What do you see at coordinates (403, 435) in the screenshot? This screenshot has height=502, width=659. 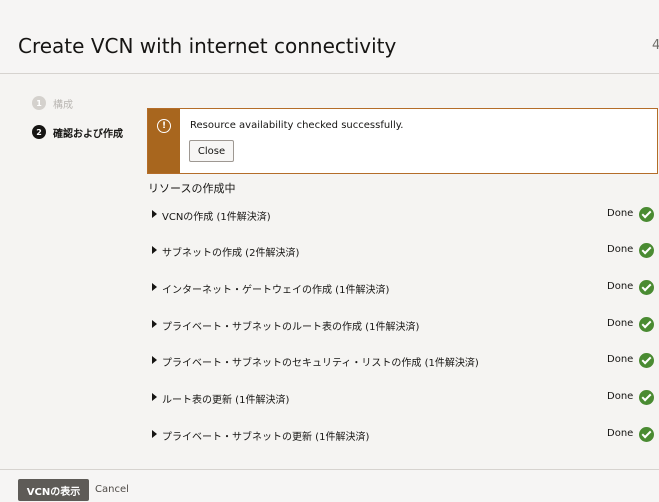 I see `task-row: プライベート・サブネットの更新 (1件解決済) Done` at bounding box center [403, 435].